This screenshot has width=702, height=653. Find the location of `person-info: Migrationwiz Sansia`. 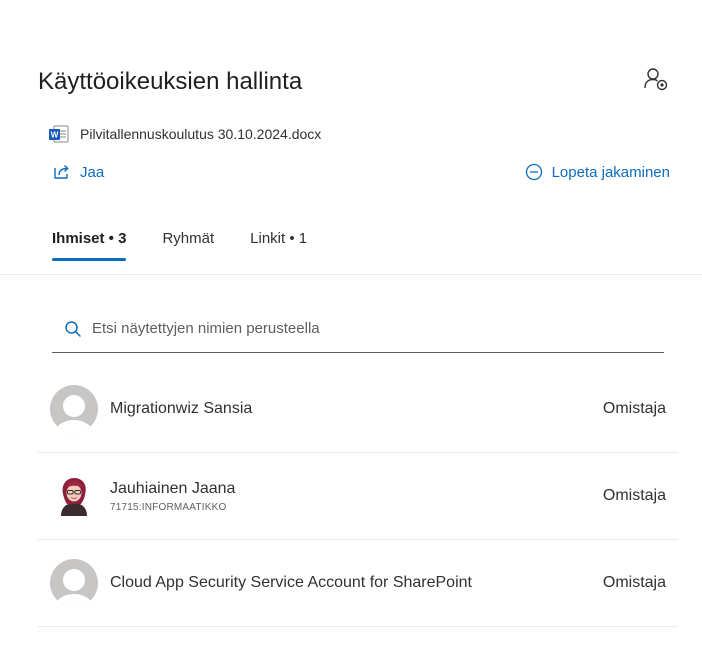

person-info: Migrationwiz Sansia is located at coordinates (356, 409).